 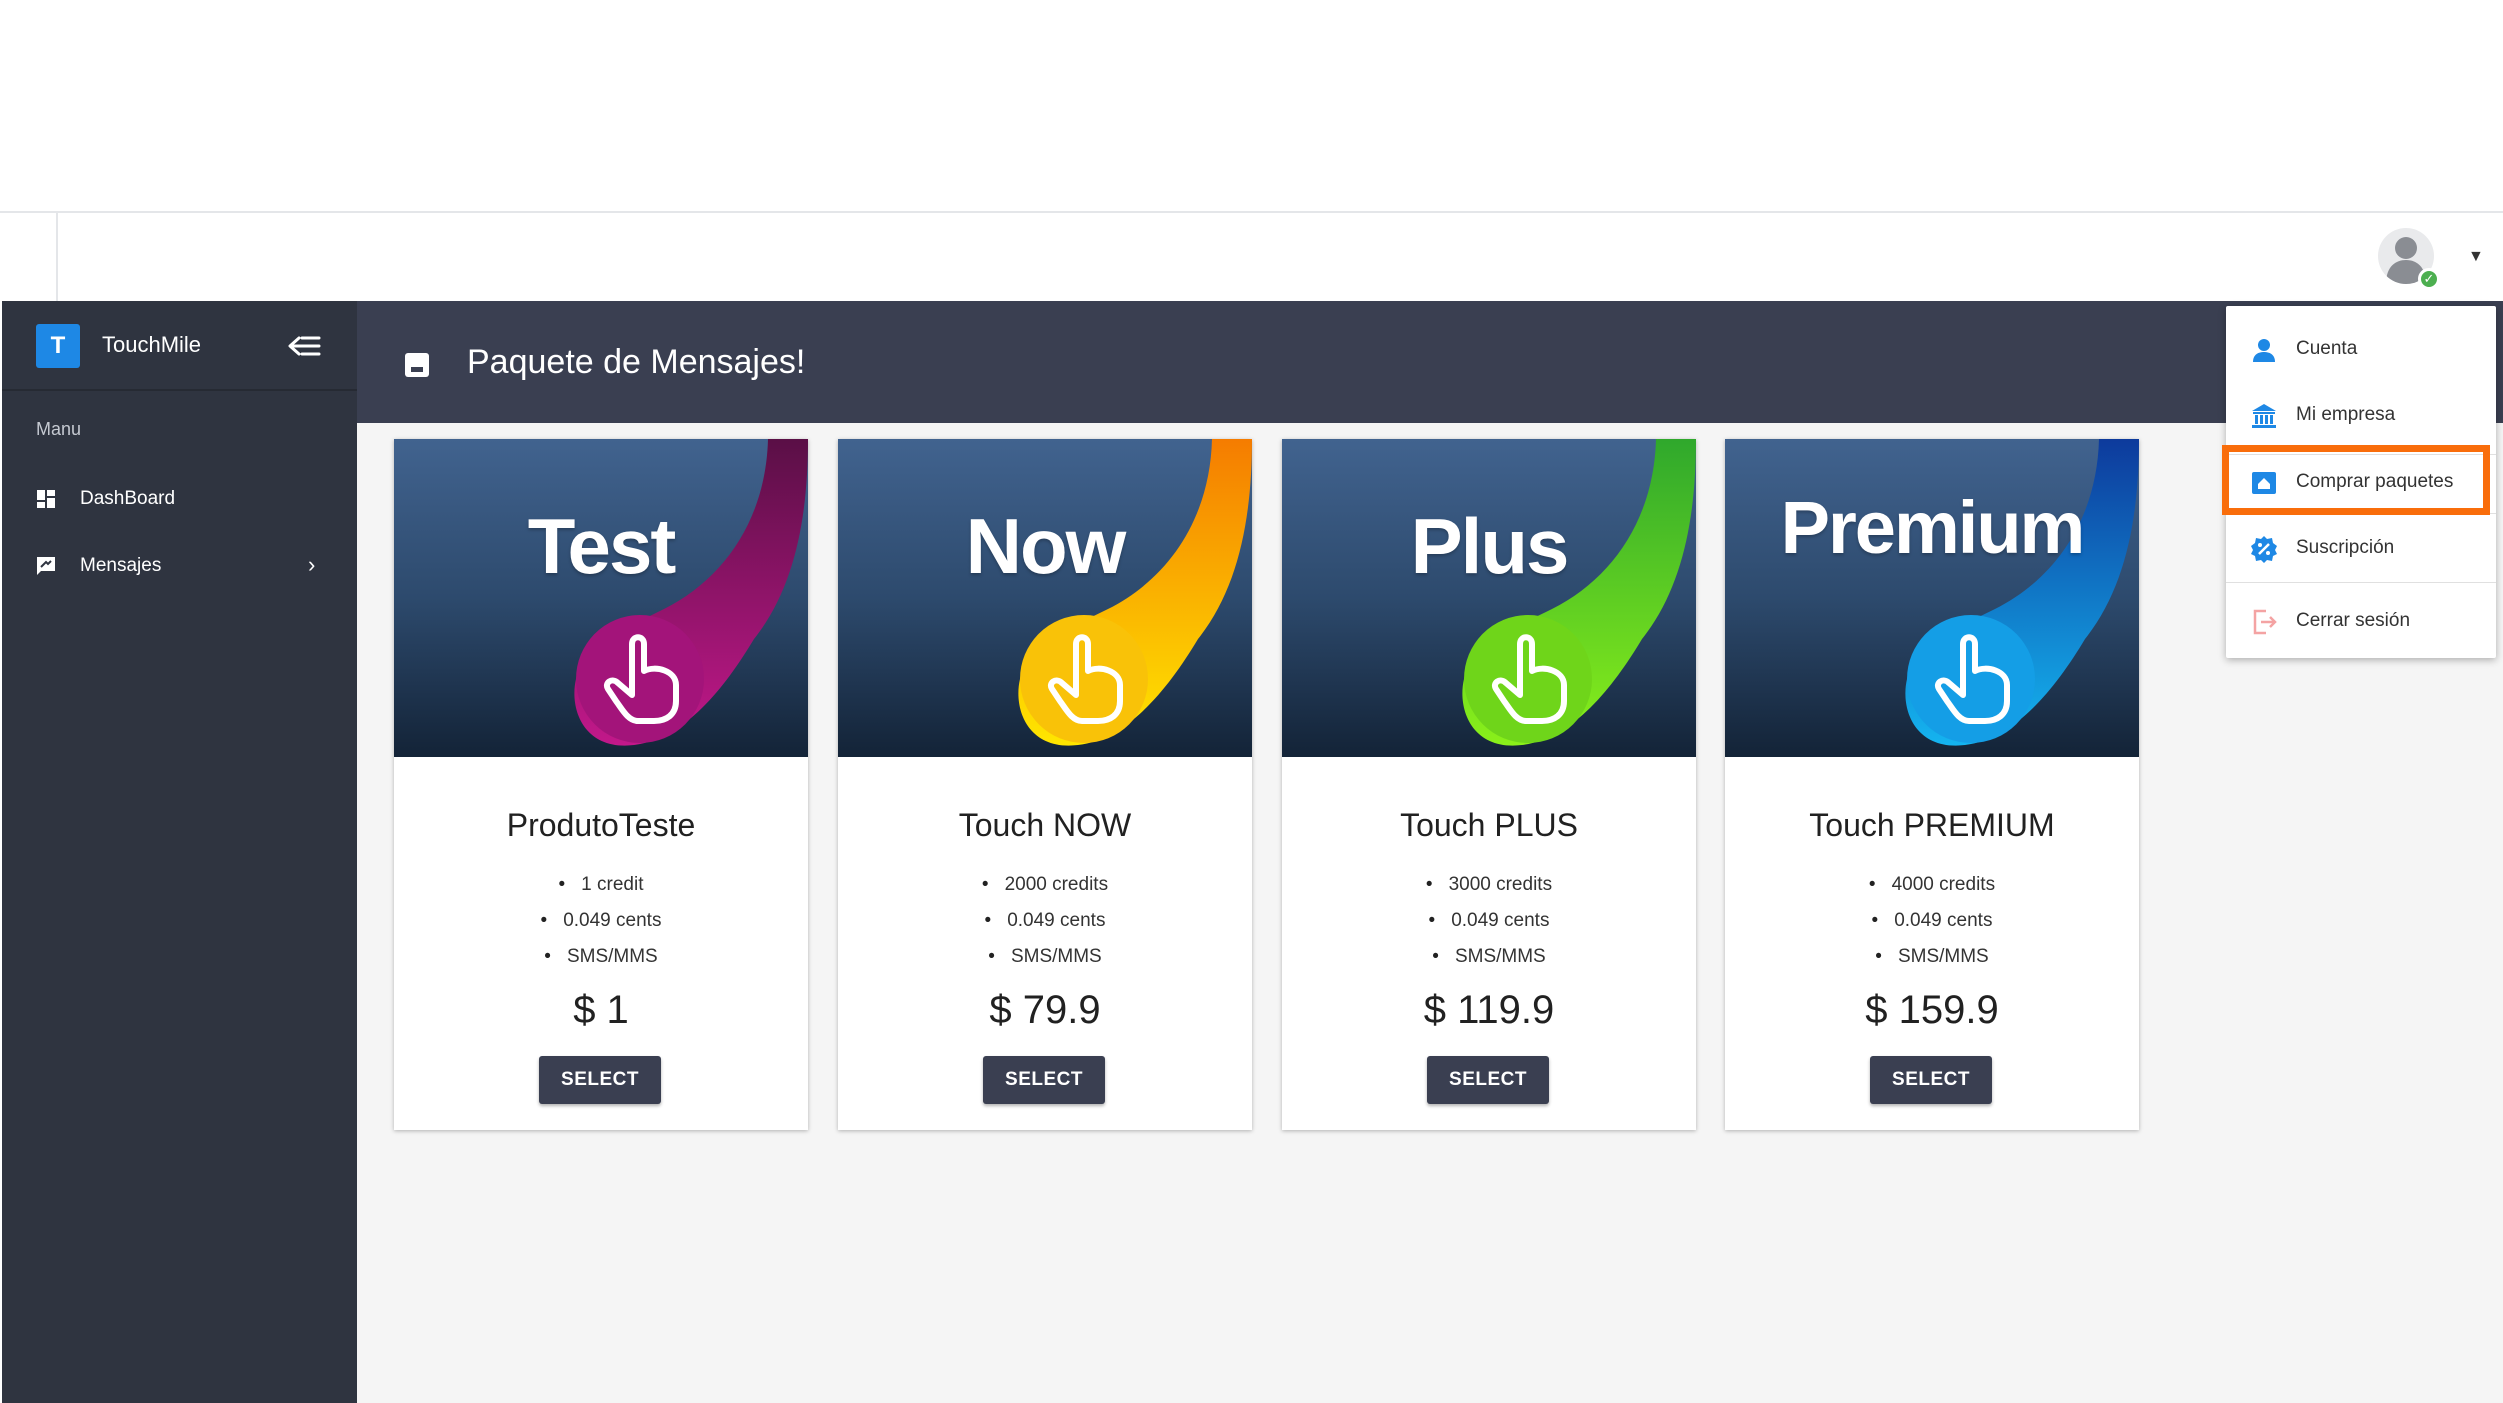 What do you see at coordinates (312, 564) in the screenshot?
I see `chevron-right-icon: ›` at bounding box center [312, 564].